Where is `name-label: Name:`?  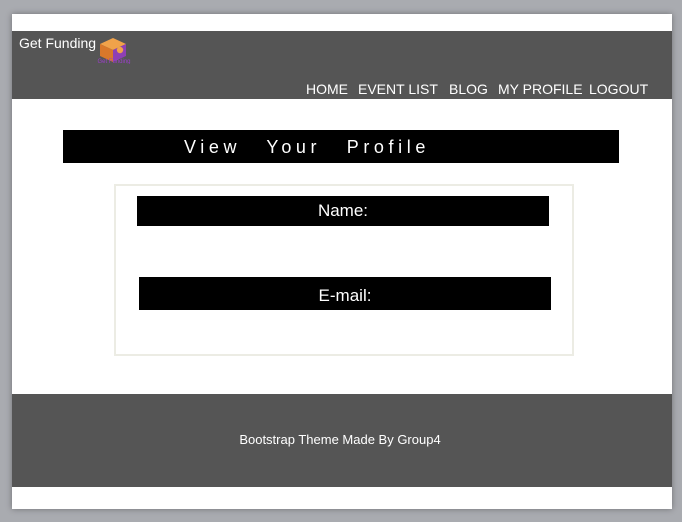
name-label: Name: is located at coordinates (343, 211).